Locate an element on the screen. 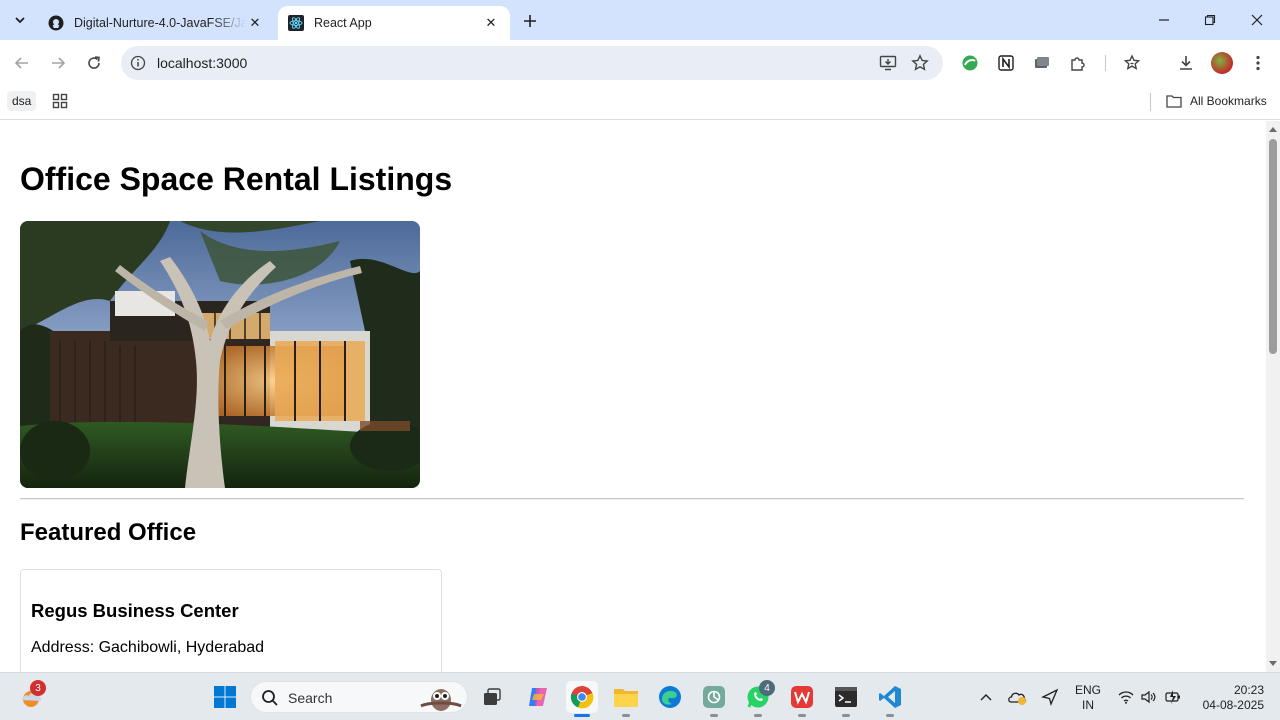 This screenshot has width=1280, height=720. scrollbar-thumb is located at coordinates (1273, 246).